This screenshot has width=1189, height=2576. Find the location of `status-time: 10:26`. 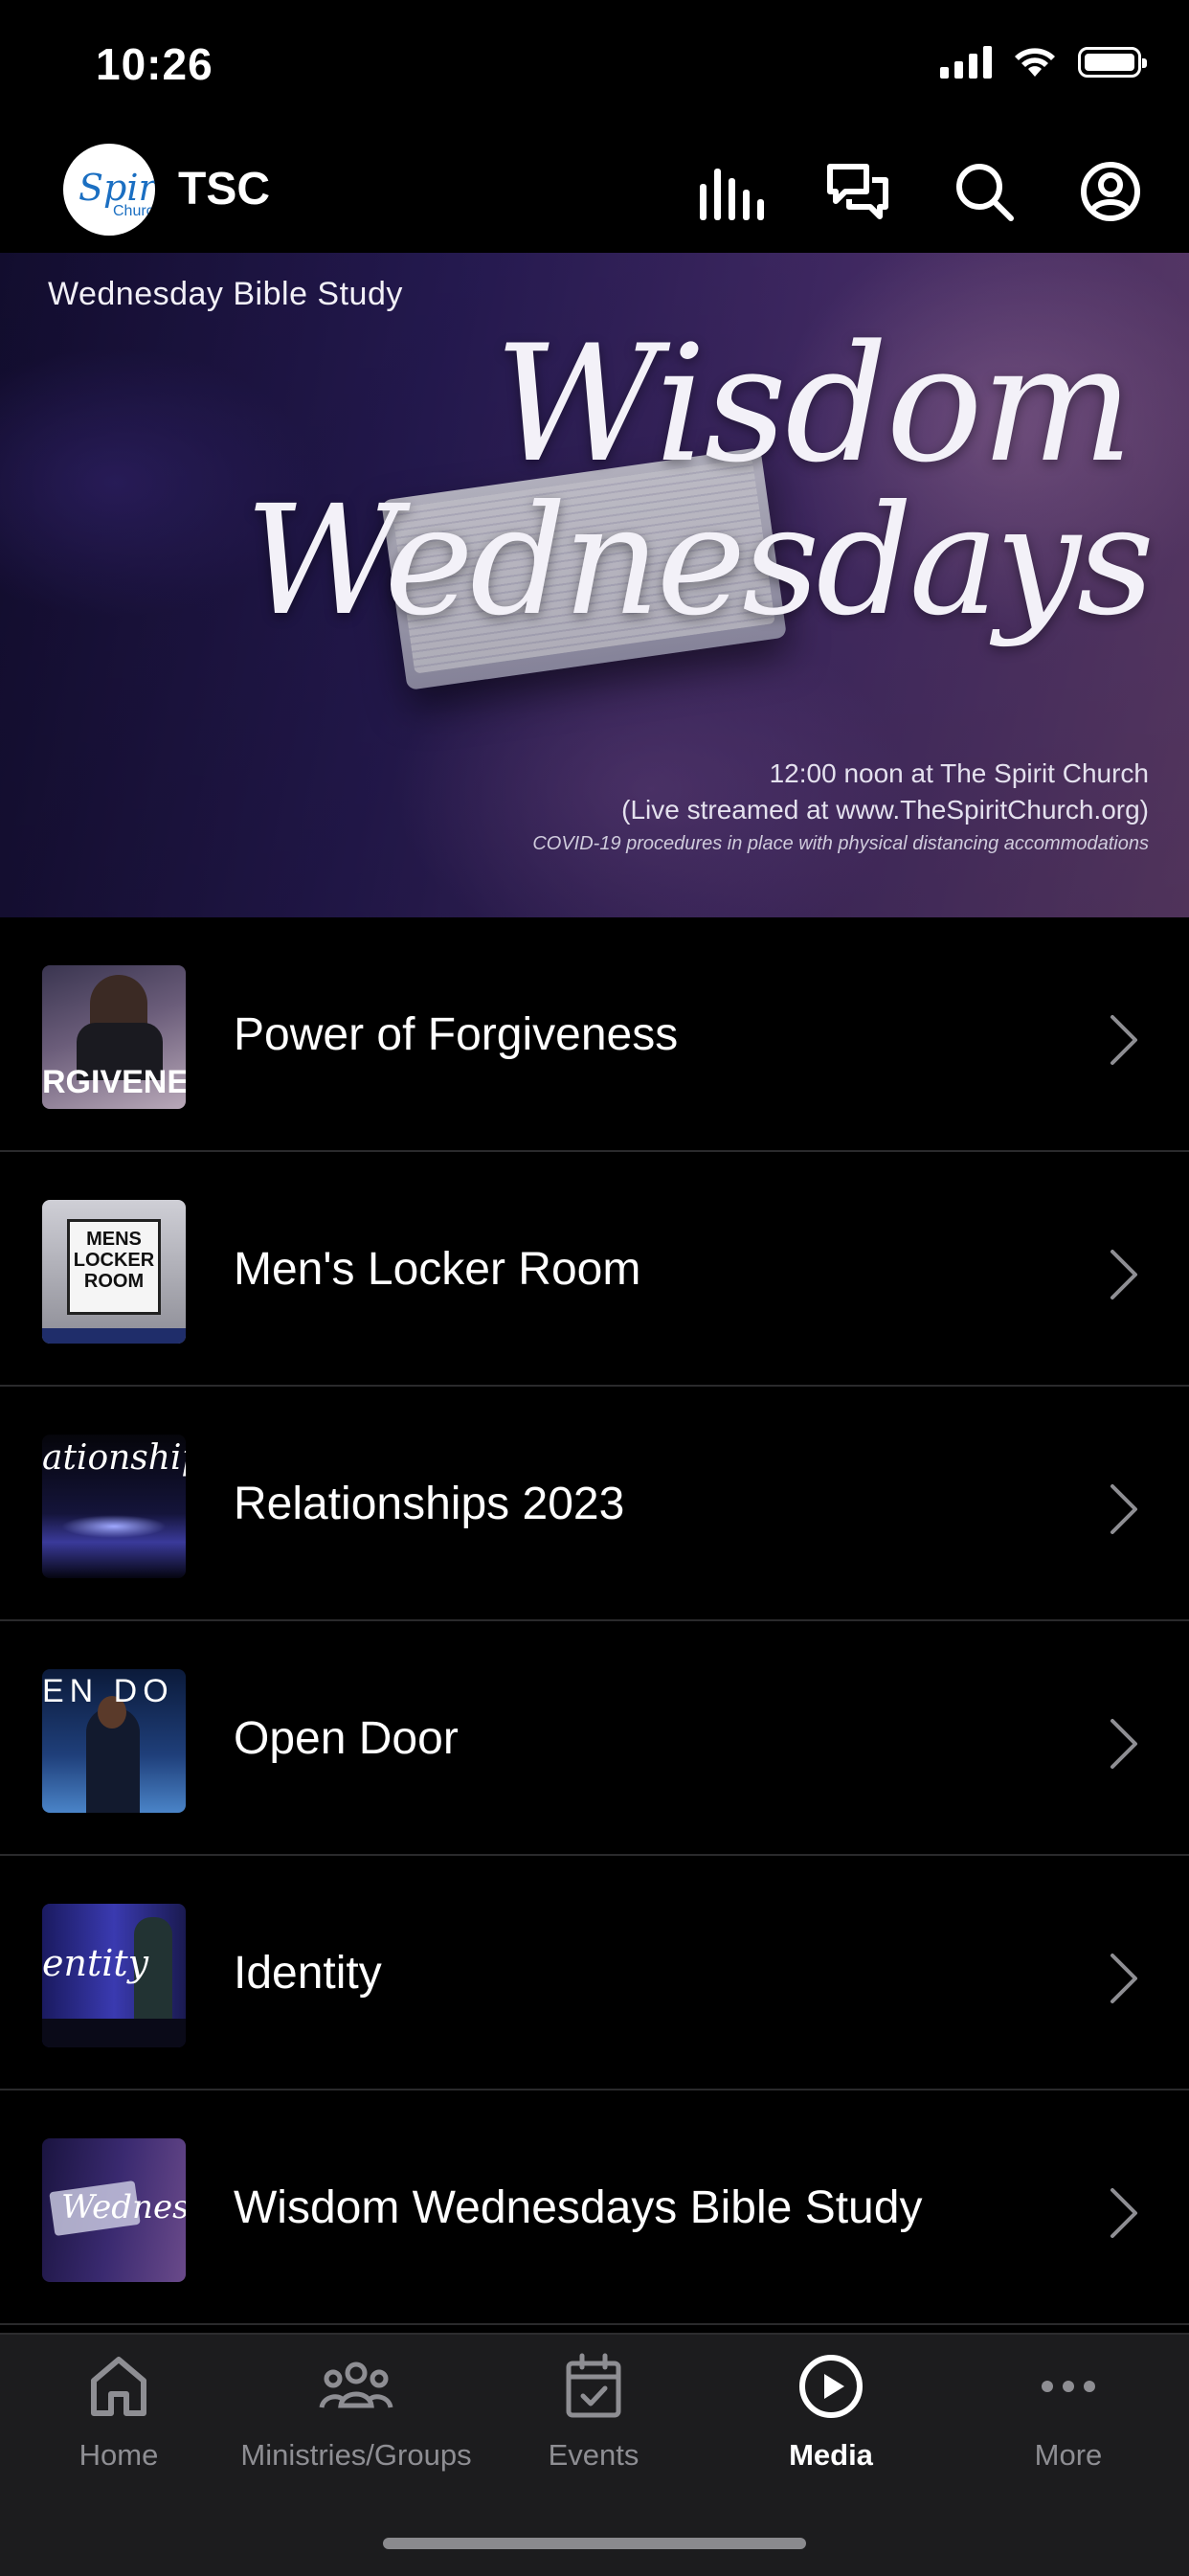

status-time: 10:26 is located at coordinates (154, 64).